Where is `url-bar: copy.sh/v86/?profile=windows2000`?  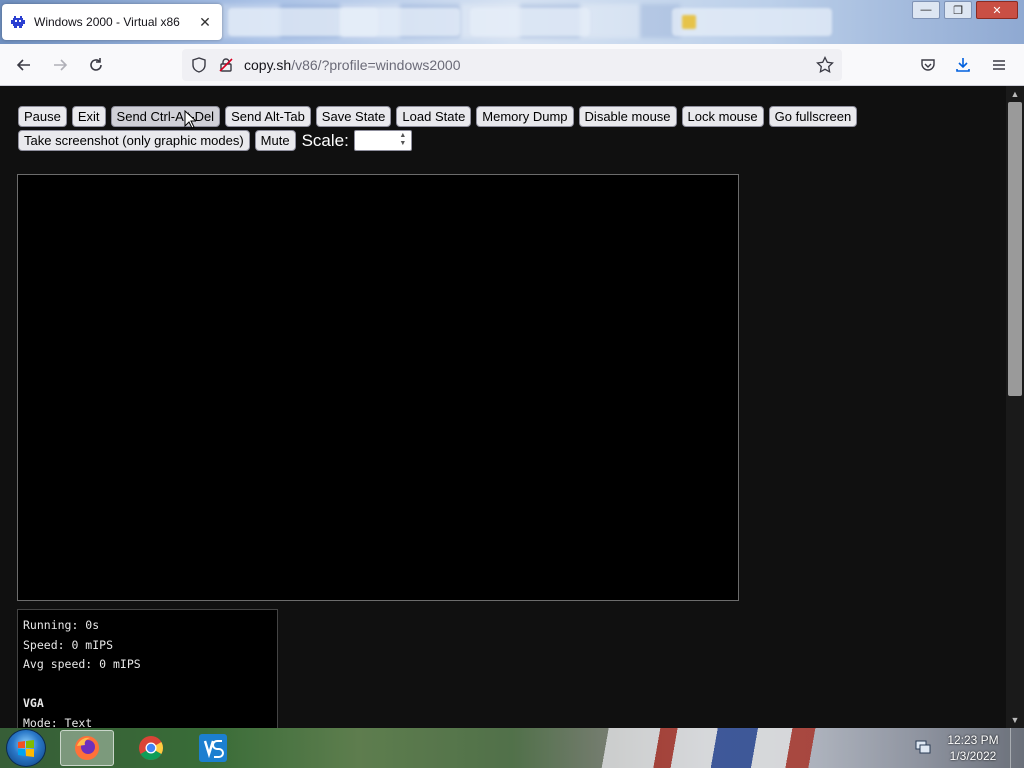 url-bar: copy.sh/v86/?profile=windows2000 is located at coordinates (512, 65).